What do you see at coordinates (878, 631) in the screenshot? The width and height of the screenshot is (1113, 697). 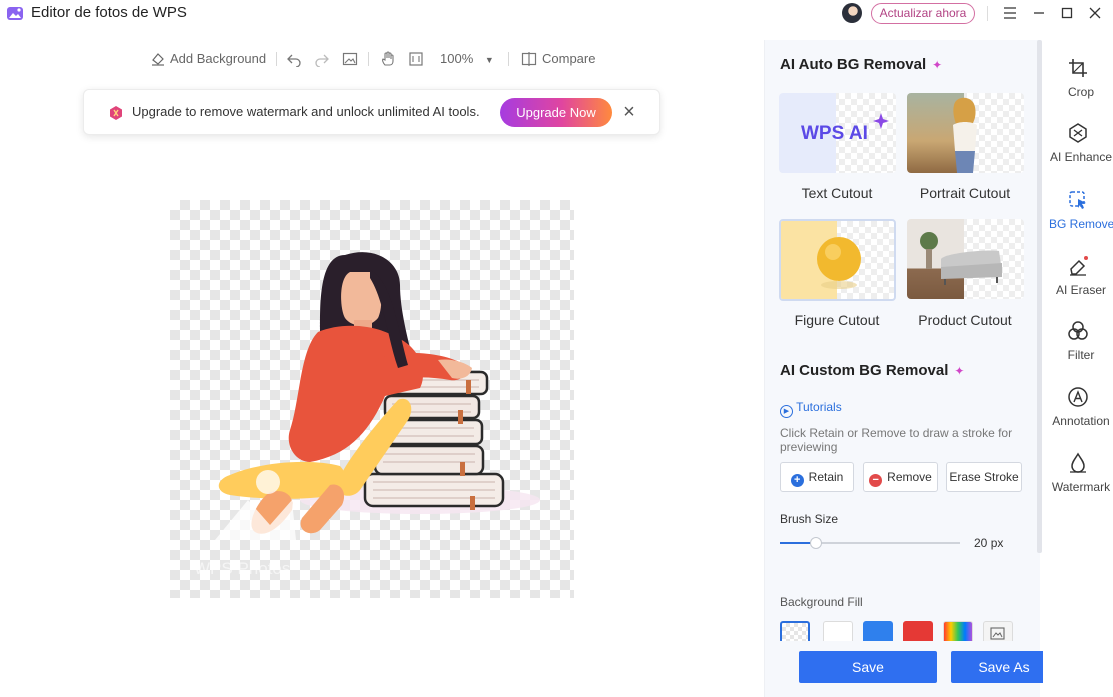 I see `swatch-blue` at bounding box center [878, 631].